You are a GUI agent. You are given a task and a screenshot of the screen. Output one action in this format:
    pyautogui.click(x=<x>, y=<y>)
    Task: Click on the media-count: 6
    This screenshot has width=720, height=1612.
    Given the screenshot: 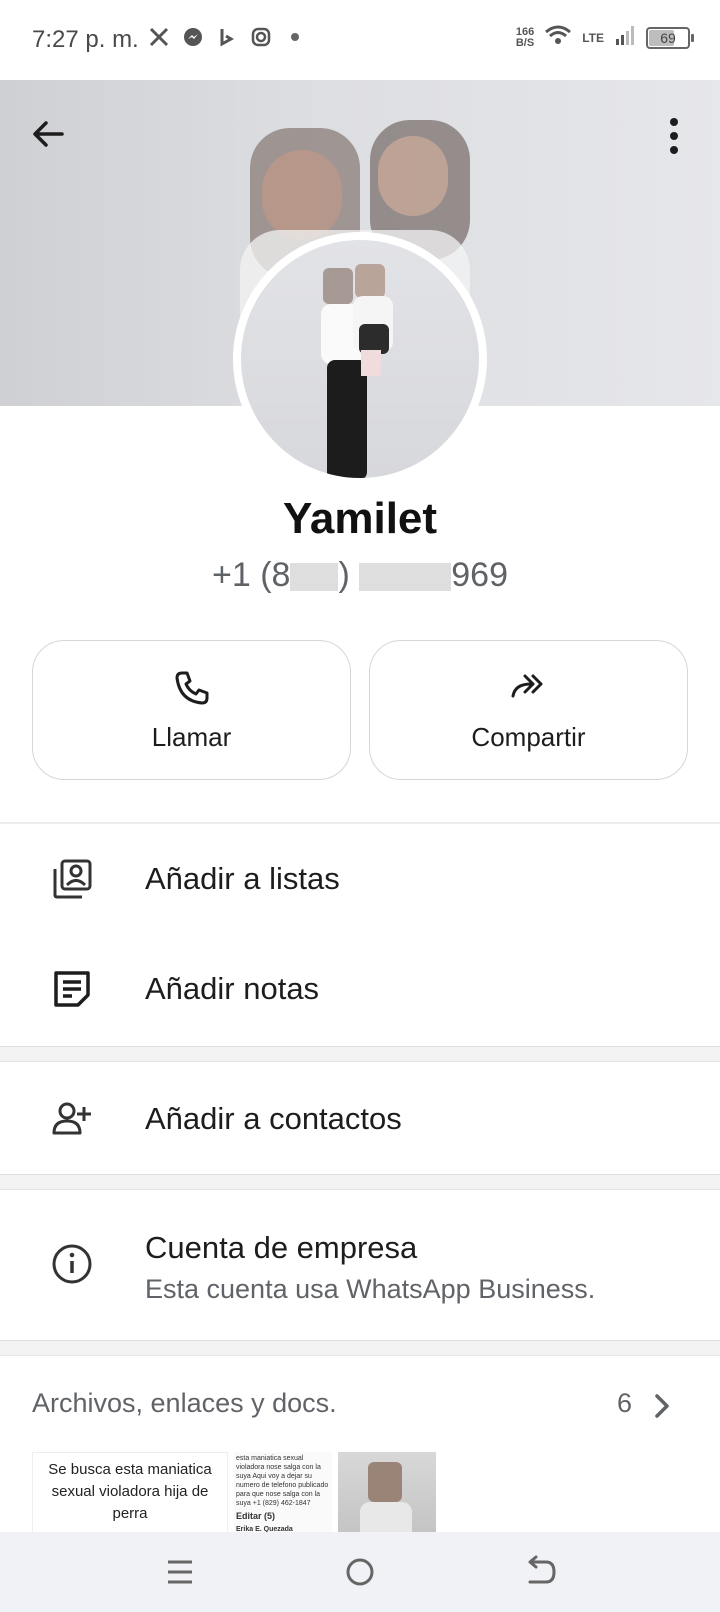 What is the action you would take?
    pyautogui.click(x=624, y=1403)
    